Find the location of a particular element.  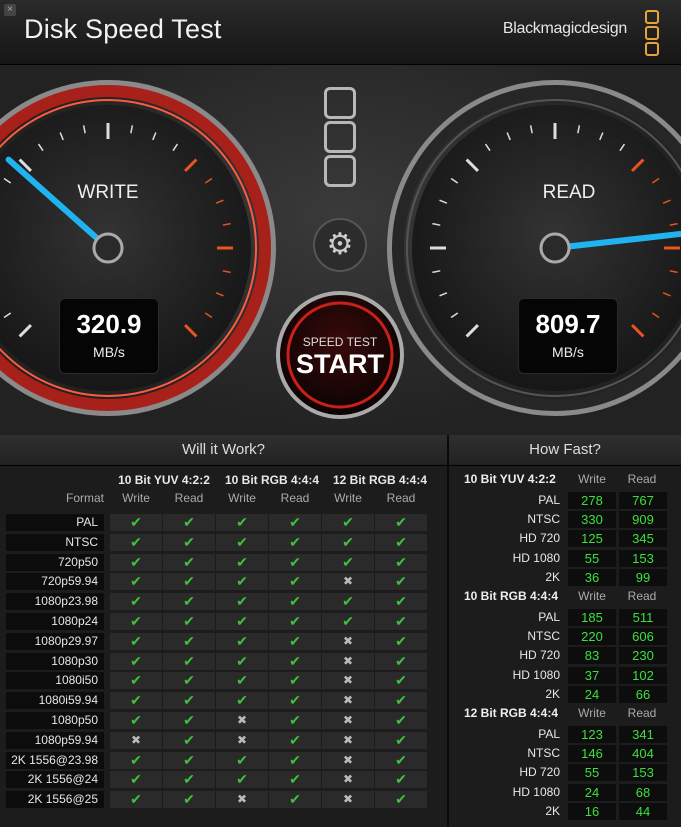

format-label: 1080i59.94 is located at coordinates (55, 701).